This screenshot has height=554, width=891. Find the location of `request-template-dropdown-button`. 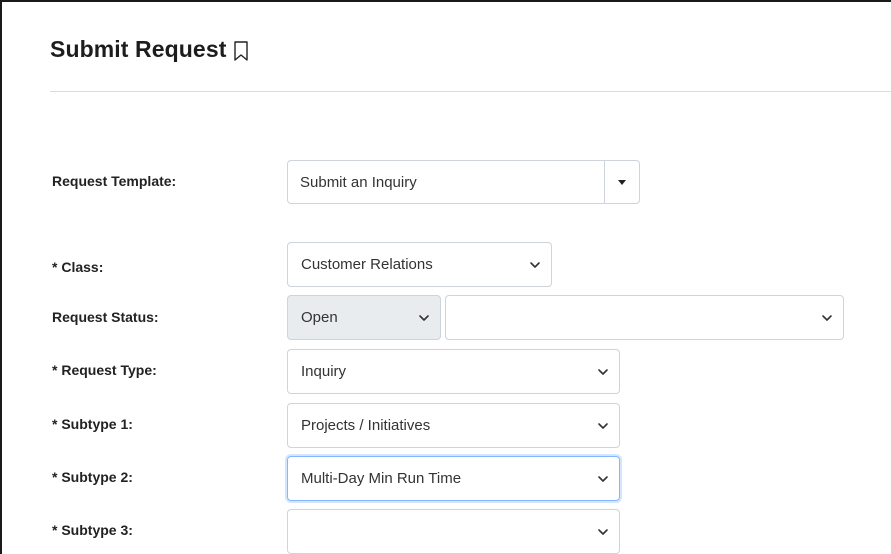

request-template-dropdown-button is located at coordinates (621, 182).